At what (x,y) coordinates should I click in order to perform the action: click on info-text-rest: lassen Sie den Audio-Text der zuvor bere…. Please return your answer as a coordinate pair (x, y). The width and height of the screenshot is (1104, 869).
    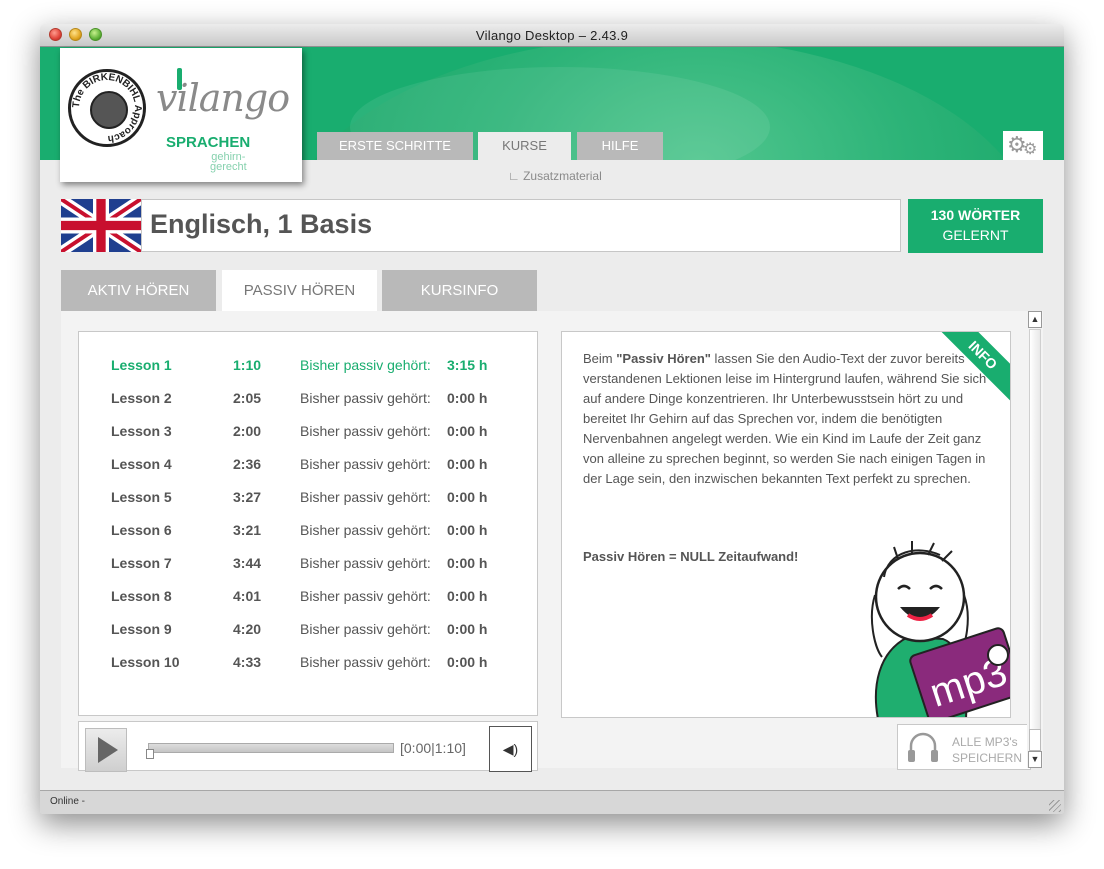
    Looking at the image, I should click on (785, 418).